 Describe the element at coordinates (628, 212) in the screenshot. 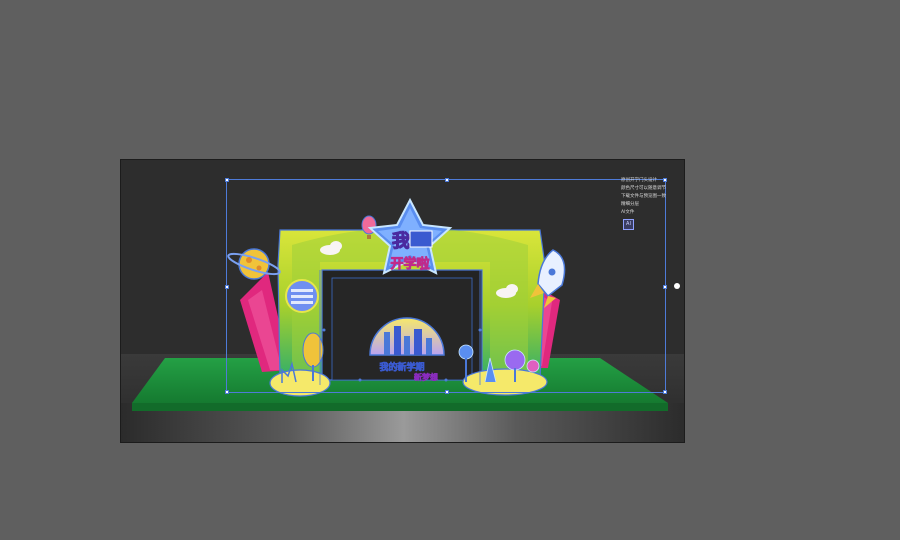

I see `note-line: AI文件` at that location.